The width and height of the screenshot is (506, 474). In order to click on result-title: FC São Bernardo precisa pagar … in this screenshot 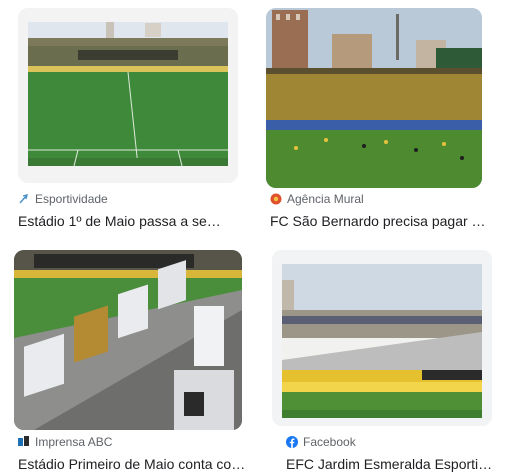, I will do `click(382, 221)`.